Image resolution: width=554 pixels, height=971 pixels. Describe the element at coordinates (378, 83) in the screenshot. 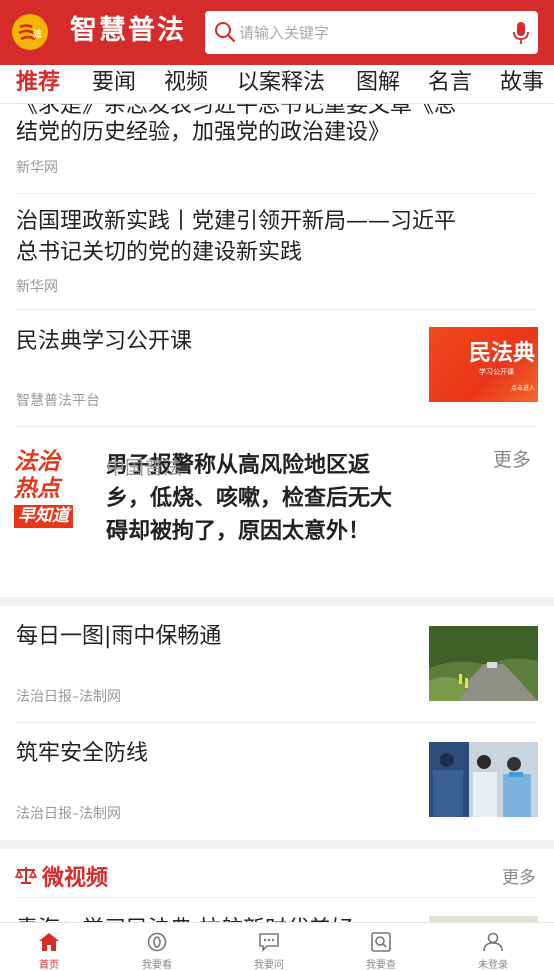

I see `tab-illustration: 图解` at that location.